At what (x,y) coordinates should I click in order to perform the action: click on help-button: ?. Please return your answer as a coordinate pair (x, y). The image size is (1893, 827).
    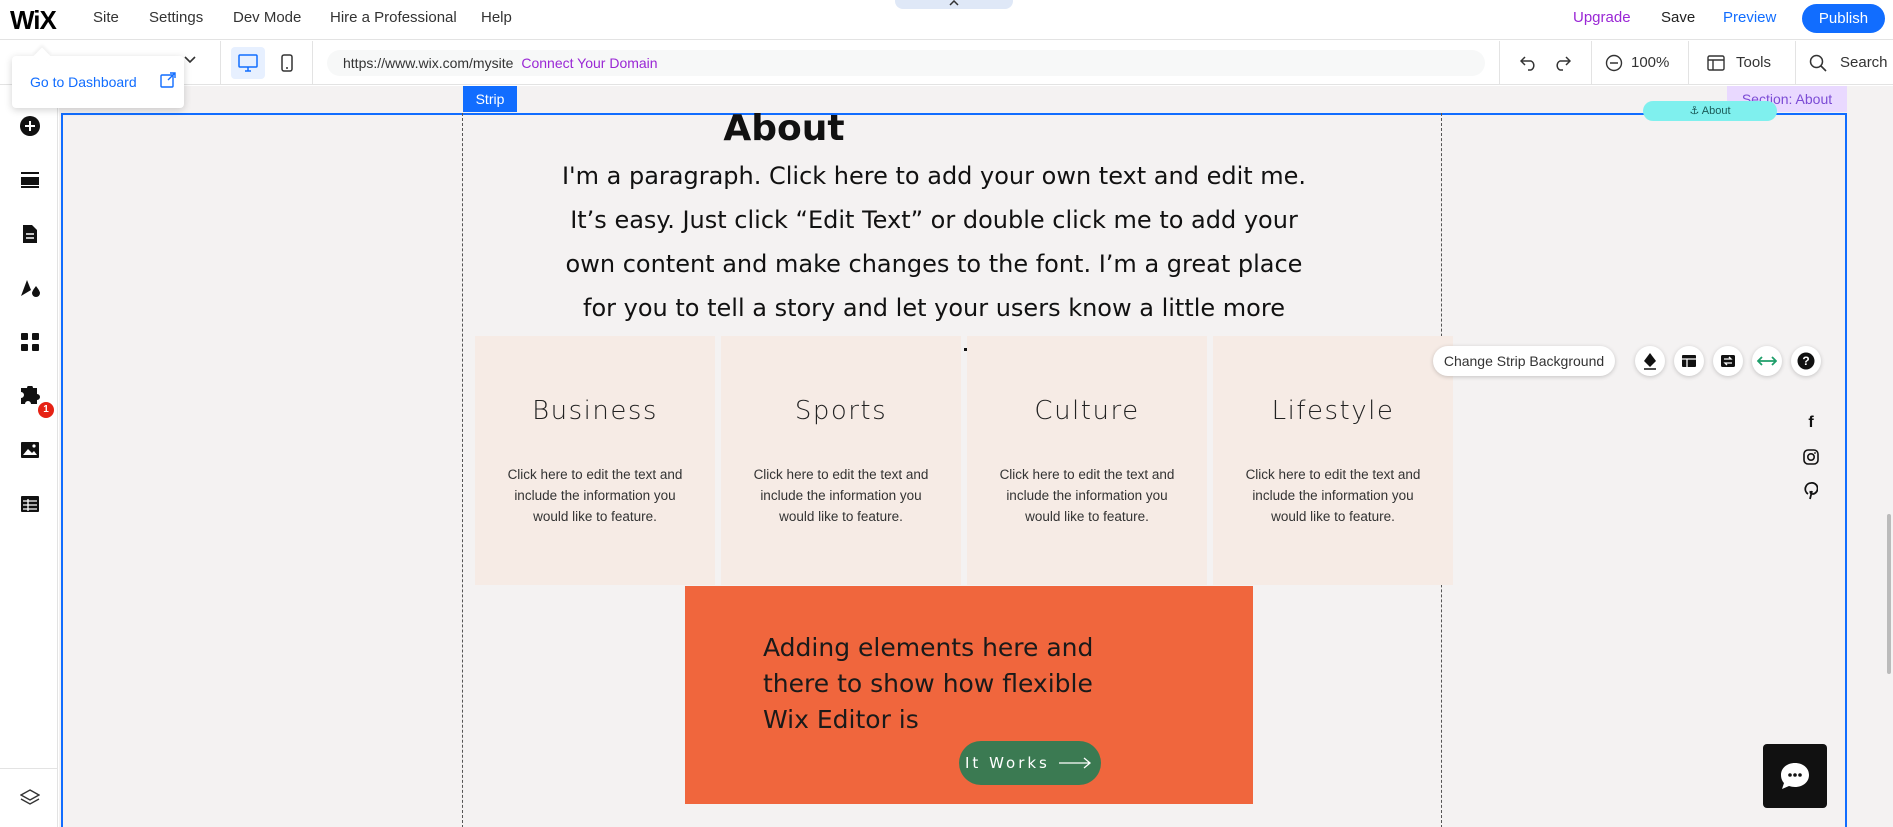
    Looking at the image, I should click on (1806, 361).